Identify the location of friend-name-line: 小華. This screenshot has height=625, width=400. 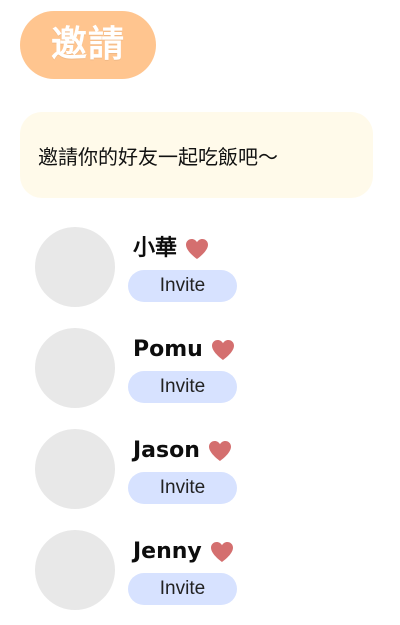
(171, 249).